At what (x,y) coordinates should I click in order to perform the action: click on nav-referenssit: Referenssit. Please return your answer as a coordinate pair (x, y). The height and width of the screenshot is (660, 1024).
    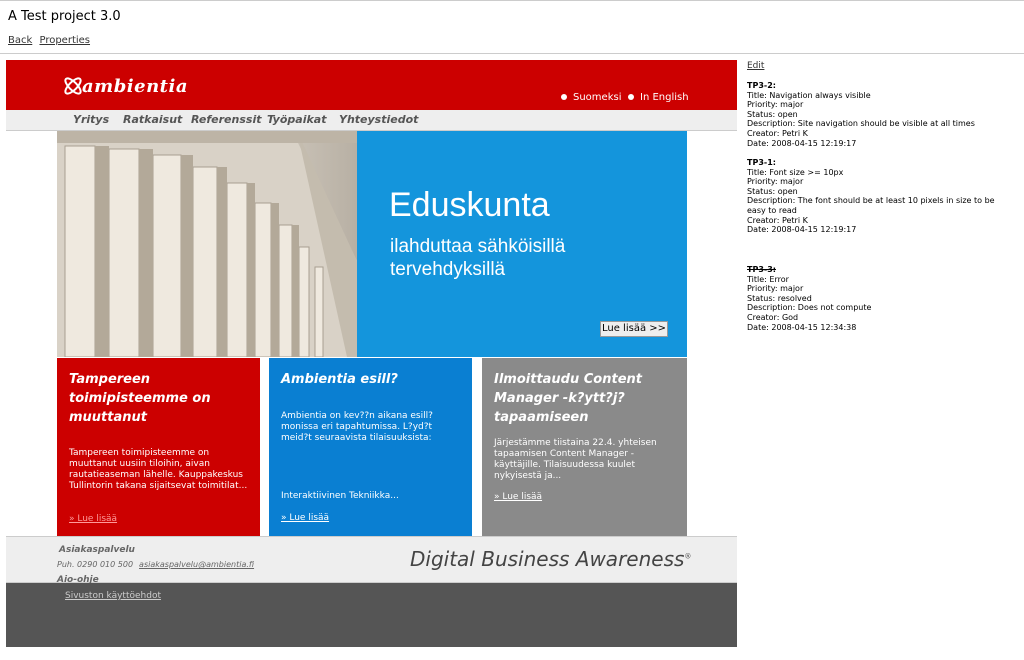
    Looking at the image, I should click on (226, 119).